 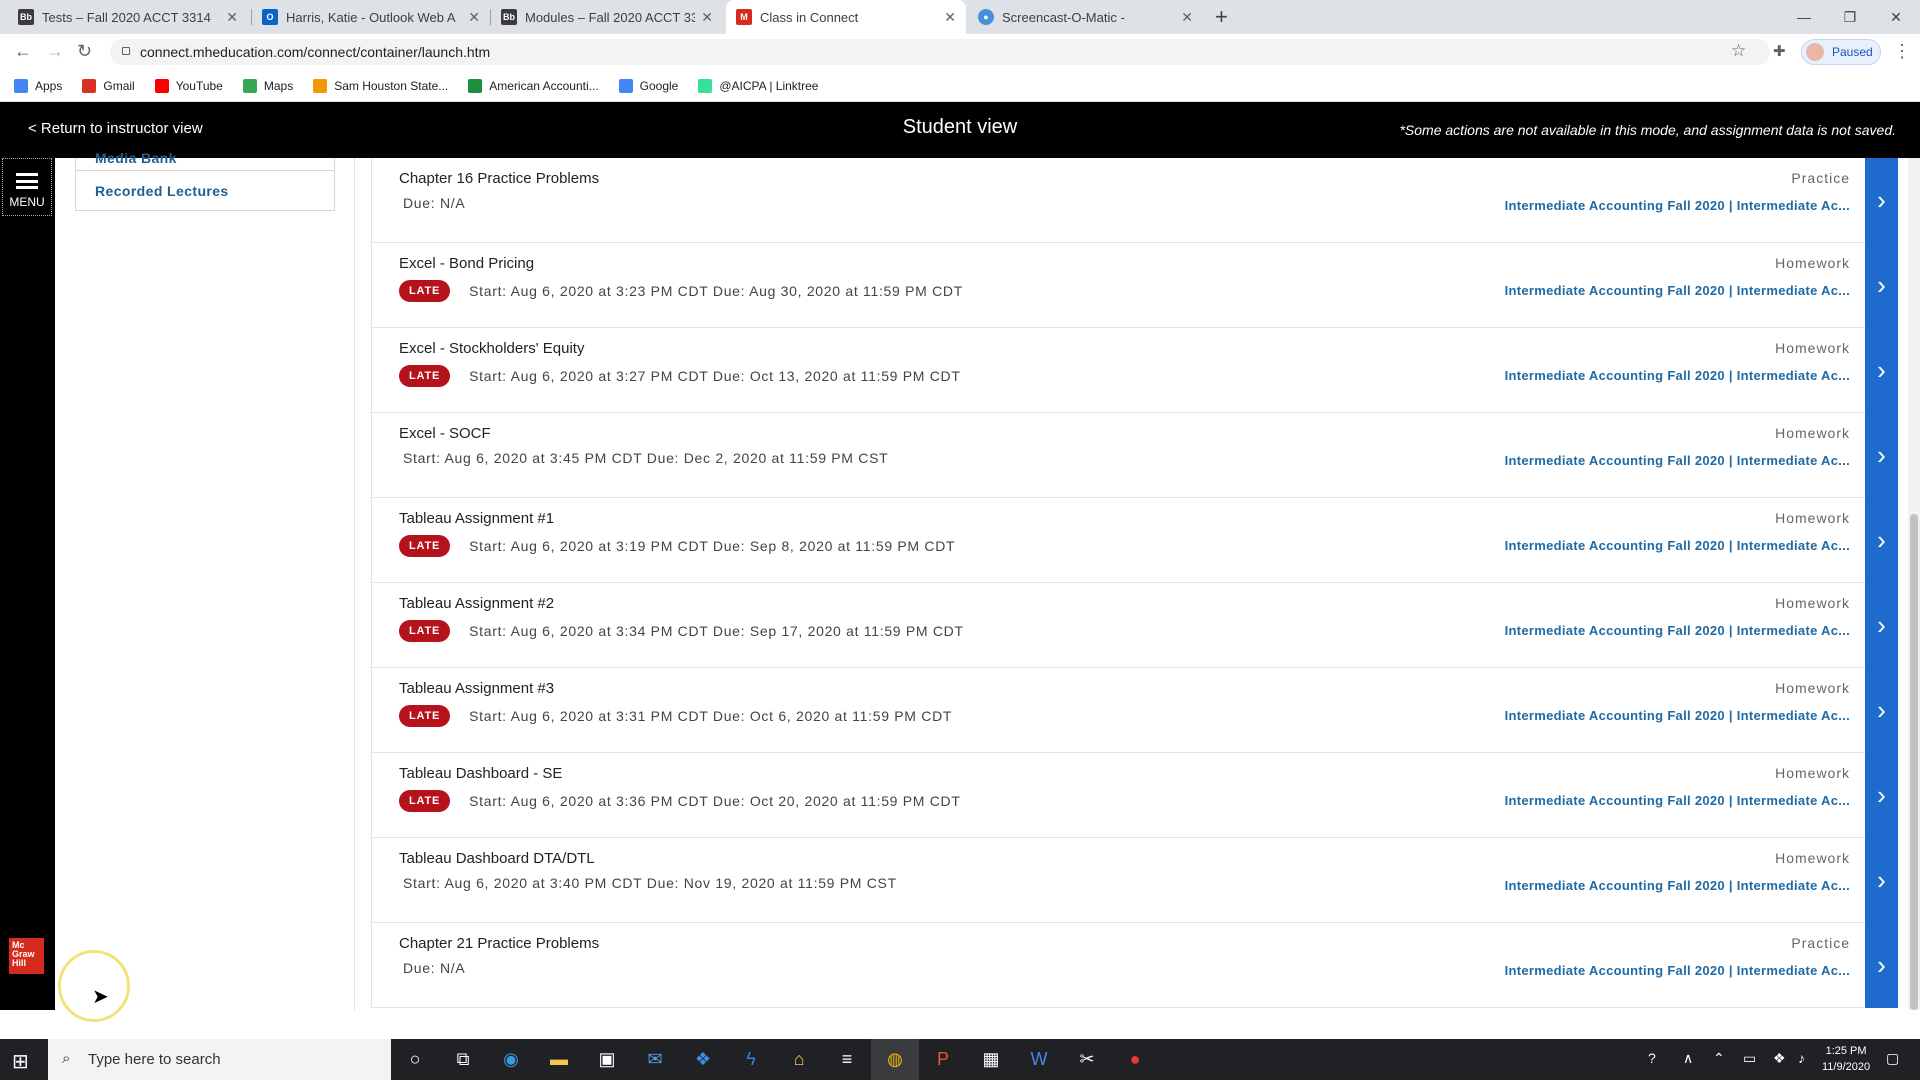 What do you see at coordinates (1087, 1059) in the screenshot?
I see `snipping-tool-icon: ✂` at bounding box center [1087, 1059].